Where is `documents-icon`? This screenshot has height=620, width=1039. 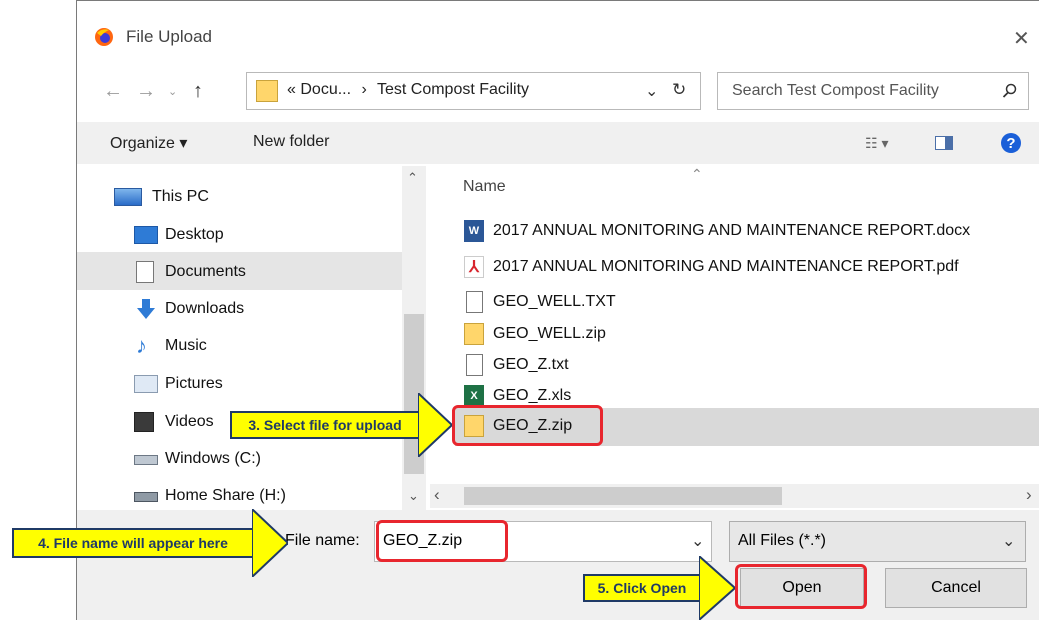 documents-icon is located at coordinates (145, 272).